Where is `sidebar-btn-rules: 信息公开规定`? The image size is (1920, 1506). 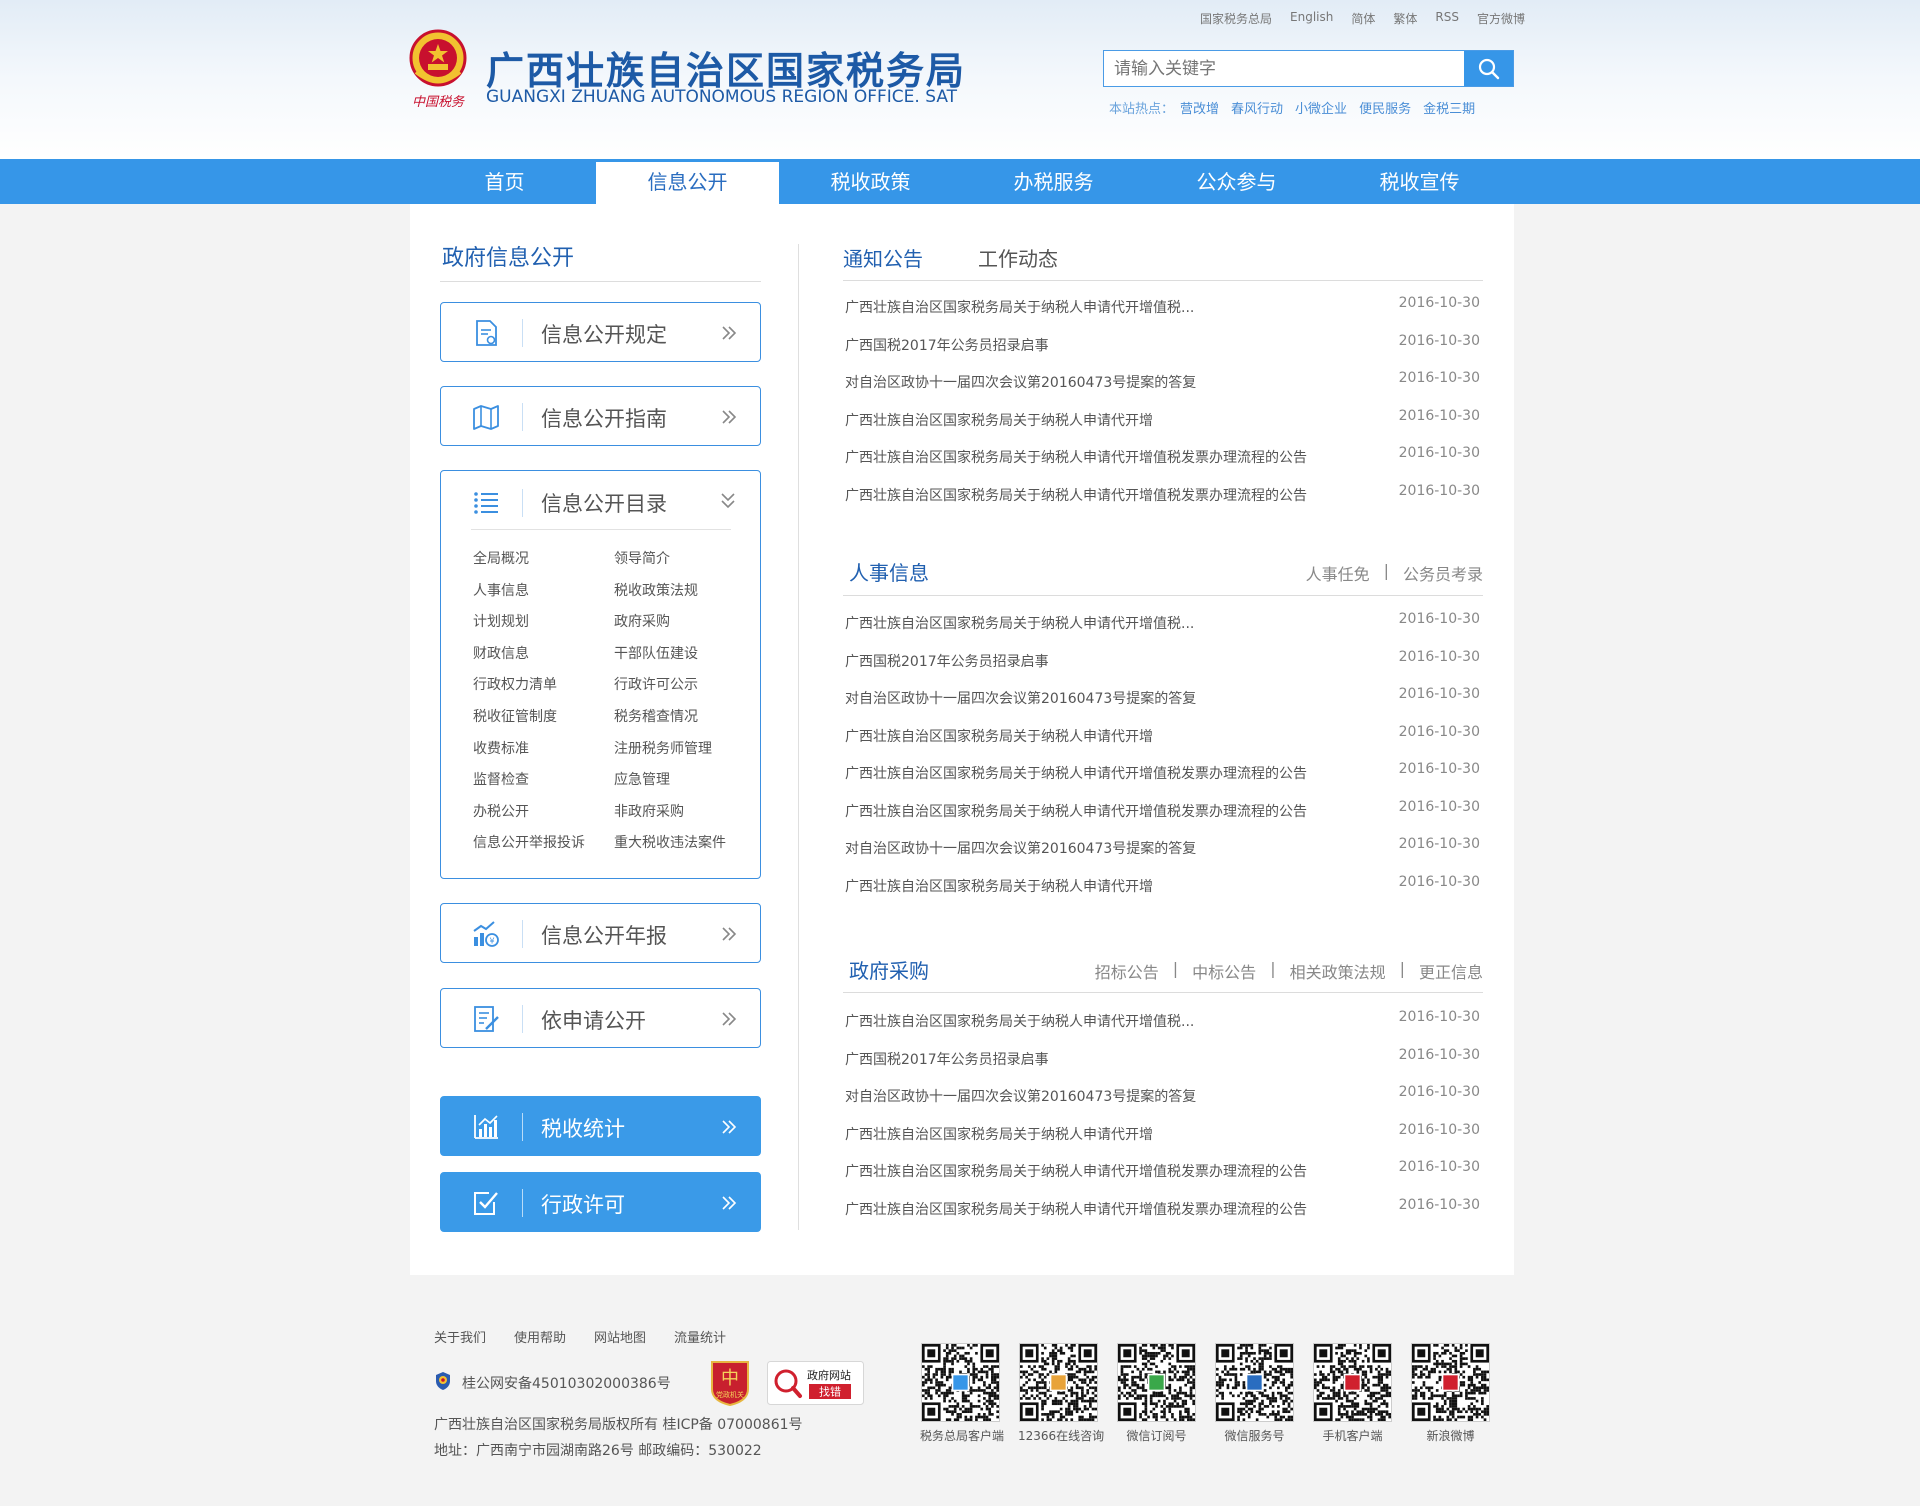
sidebar-btn-rules: 信息公开规定 is located at coordinates (600, 332).